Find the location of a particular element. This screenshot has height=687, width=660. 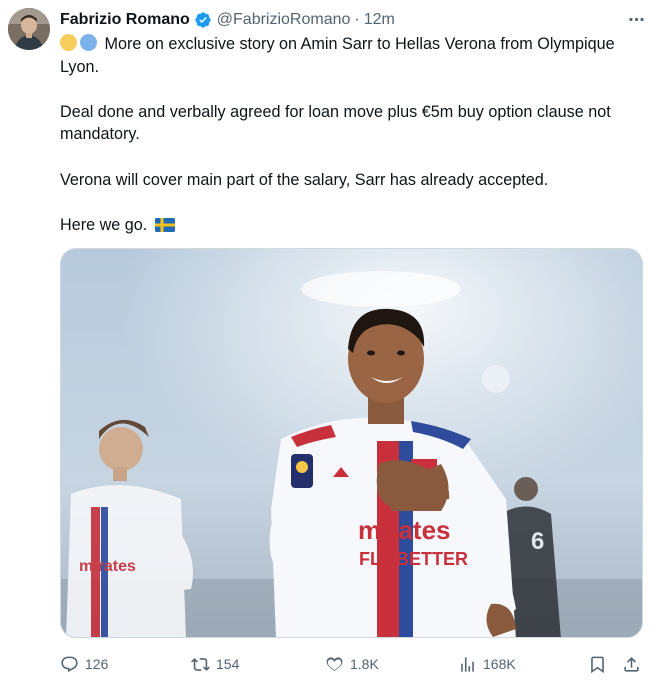

bookmark-button is located at coordinates (600, 664).